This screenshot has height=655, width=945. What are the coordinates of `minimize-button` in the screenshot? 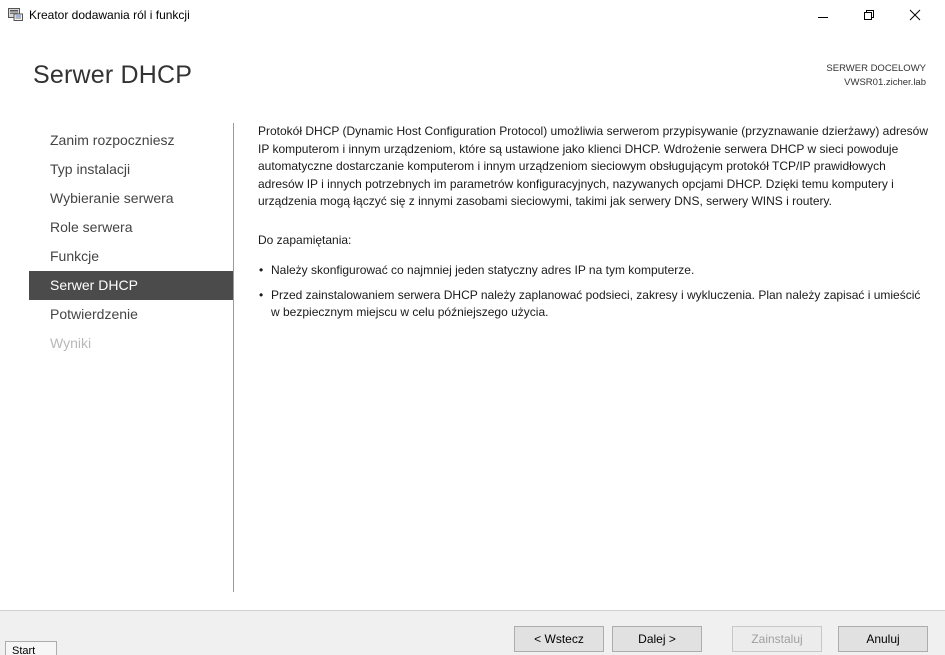 It's located at (823, 15).